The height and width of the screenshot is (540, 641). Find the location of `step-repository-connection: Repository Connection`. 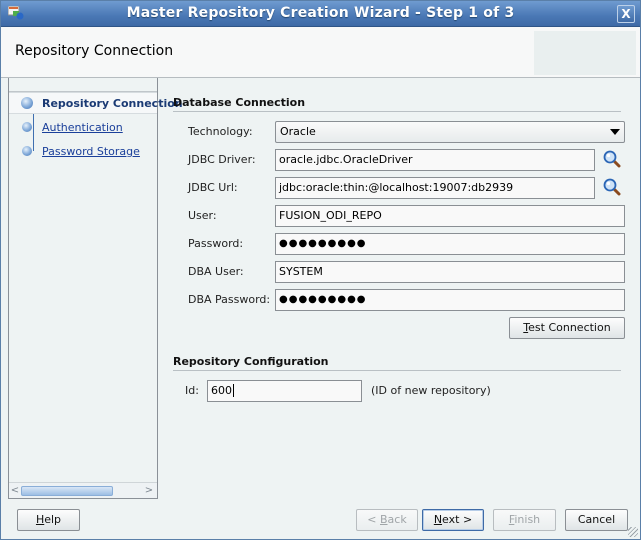

step-repository-connection: Repository Connection is located at coordinates (96, 103).